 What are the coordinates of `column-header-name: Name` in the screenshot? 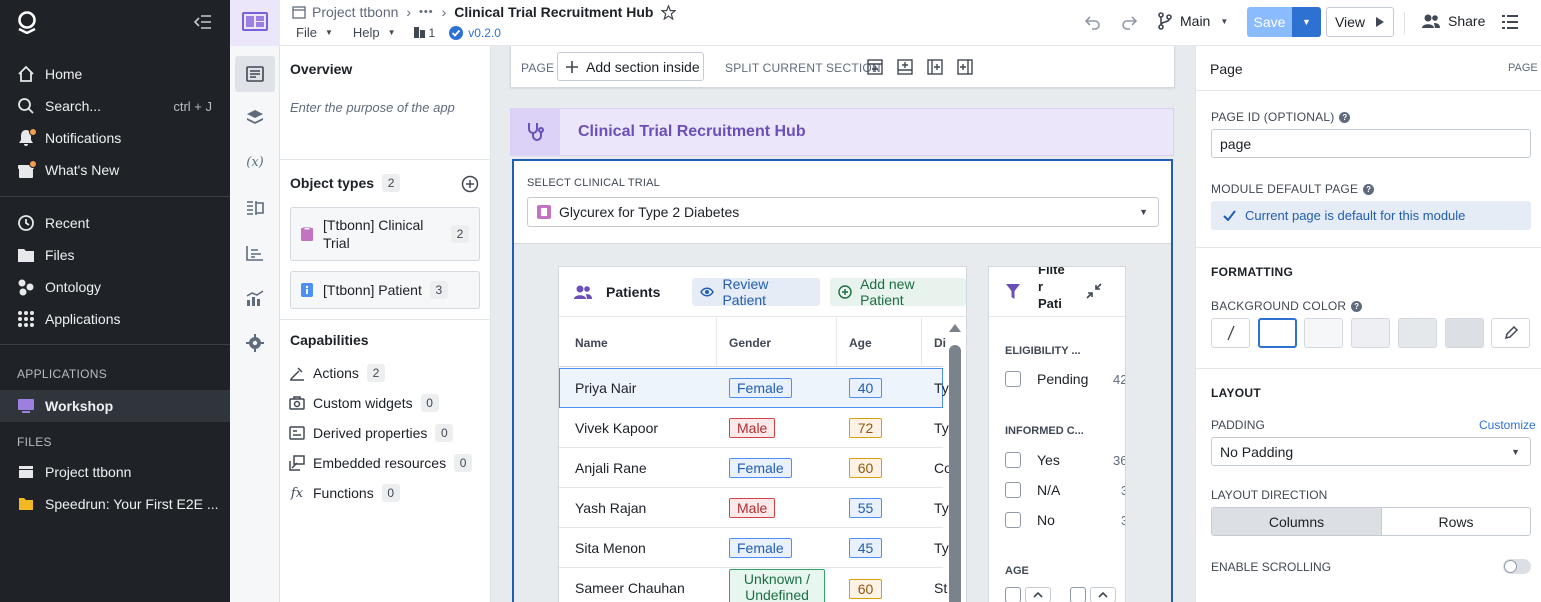 It's located at (591, 343).